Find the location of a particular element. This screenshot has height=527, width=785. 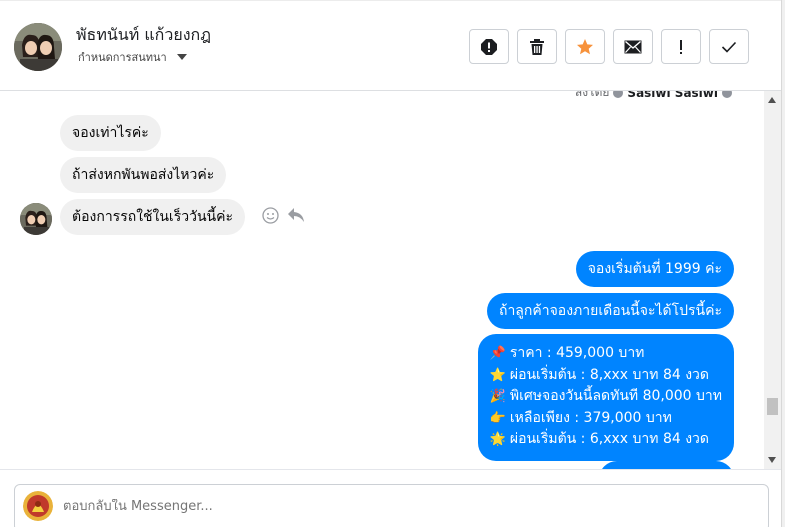

panel-divider is located at coordinates (783, 263).